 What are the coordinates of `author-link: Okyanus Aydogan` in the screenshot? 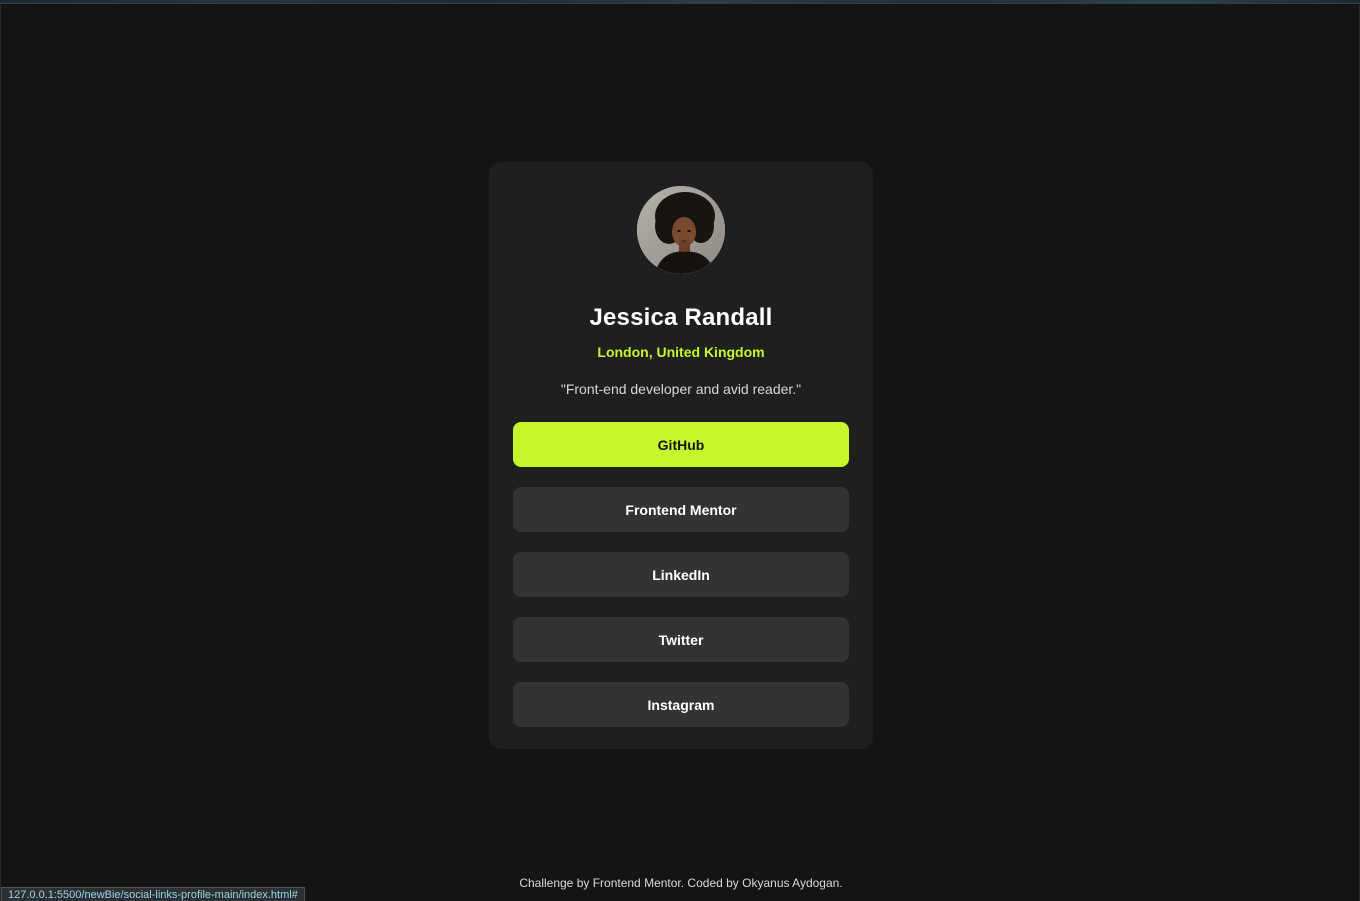 It's located at (790, 883).